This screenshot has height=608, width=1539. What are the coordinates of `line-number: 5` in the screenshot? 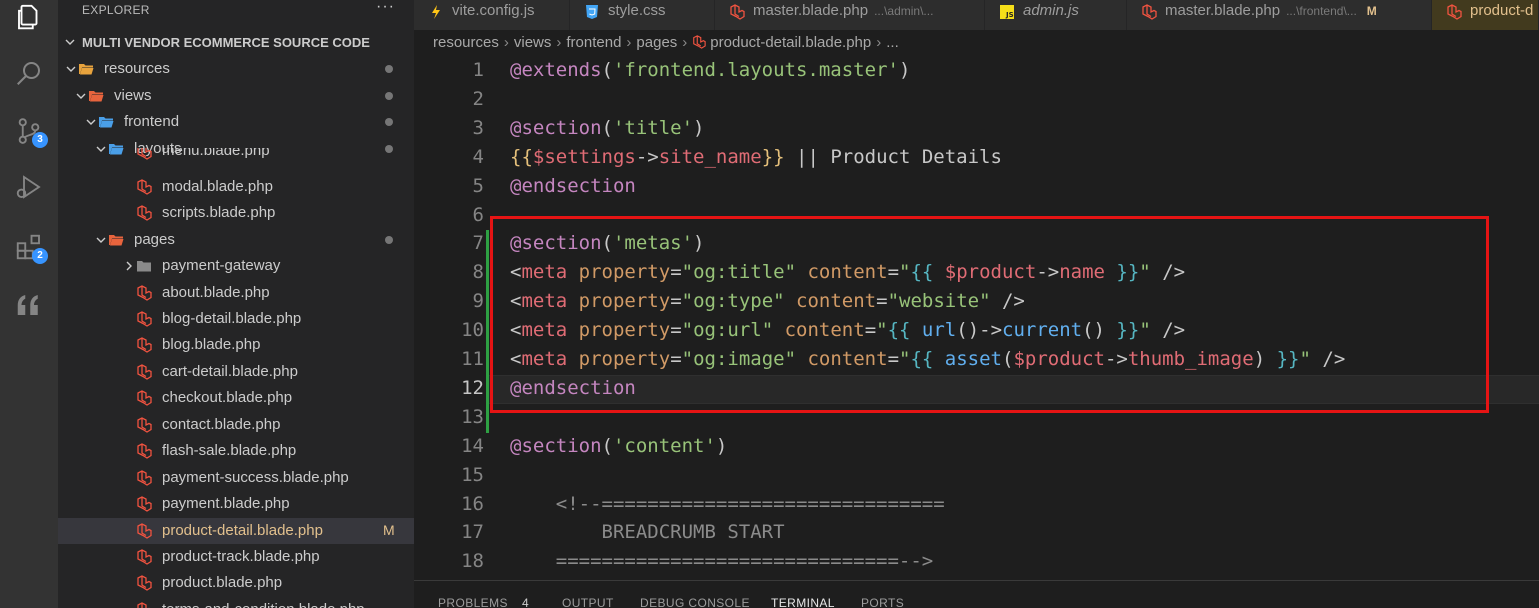 It's located at (478, 185).